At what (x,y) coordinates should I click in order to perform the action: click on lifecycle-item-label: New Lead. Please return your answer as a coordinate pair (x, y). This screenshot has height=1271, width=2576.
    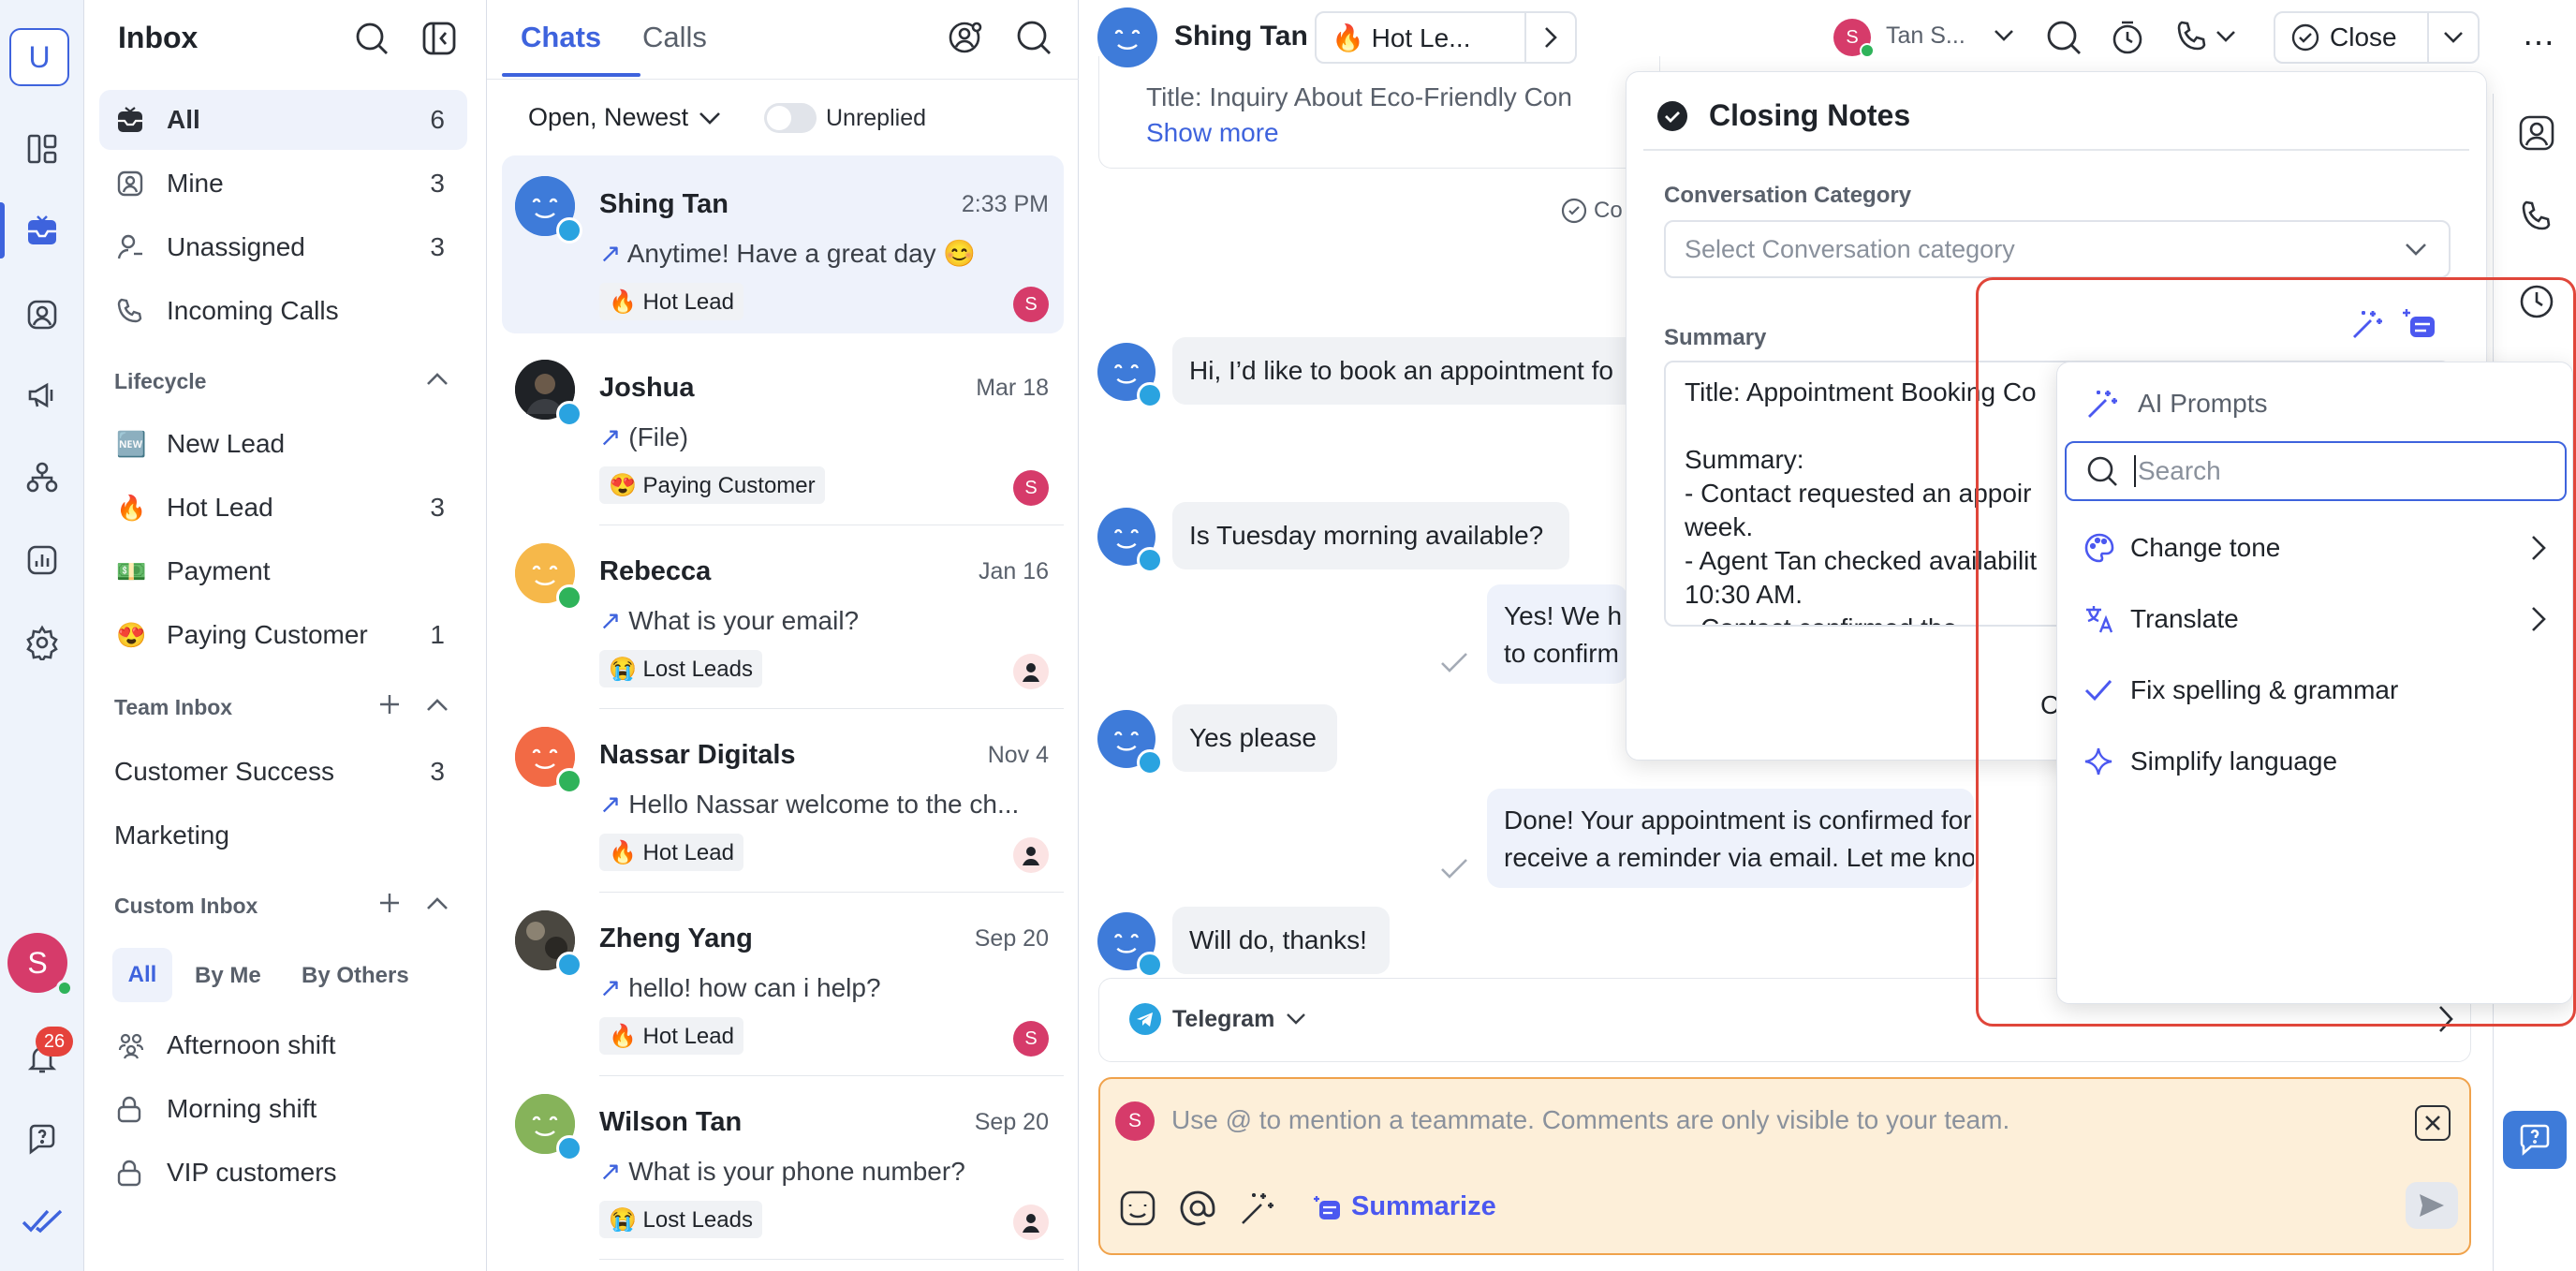
    Looking at the image, I should click on (226, 443).